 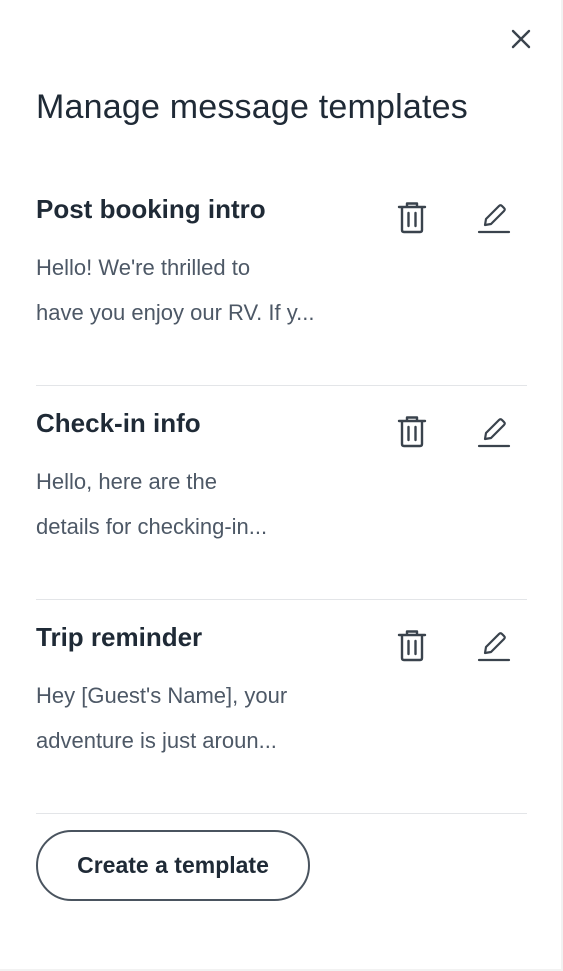 I want to click on close-icon, so click(x=521, y=39).